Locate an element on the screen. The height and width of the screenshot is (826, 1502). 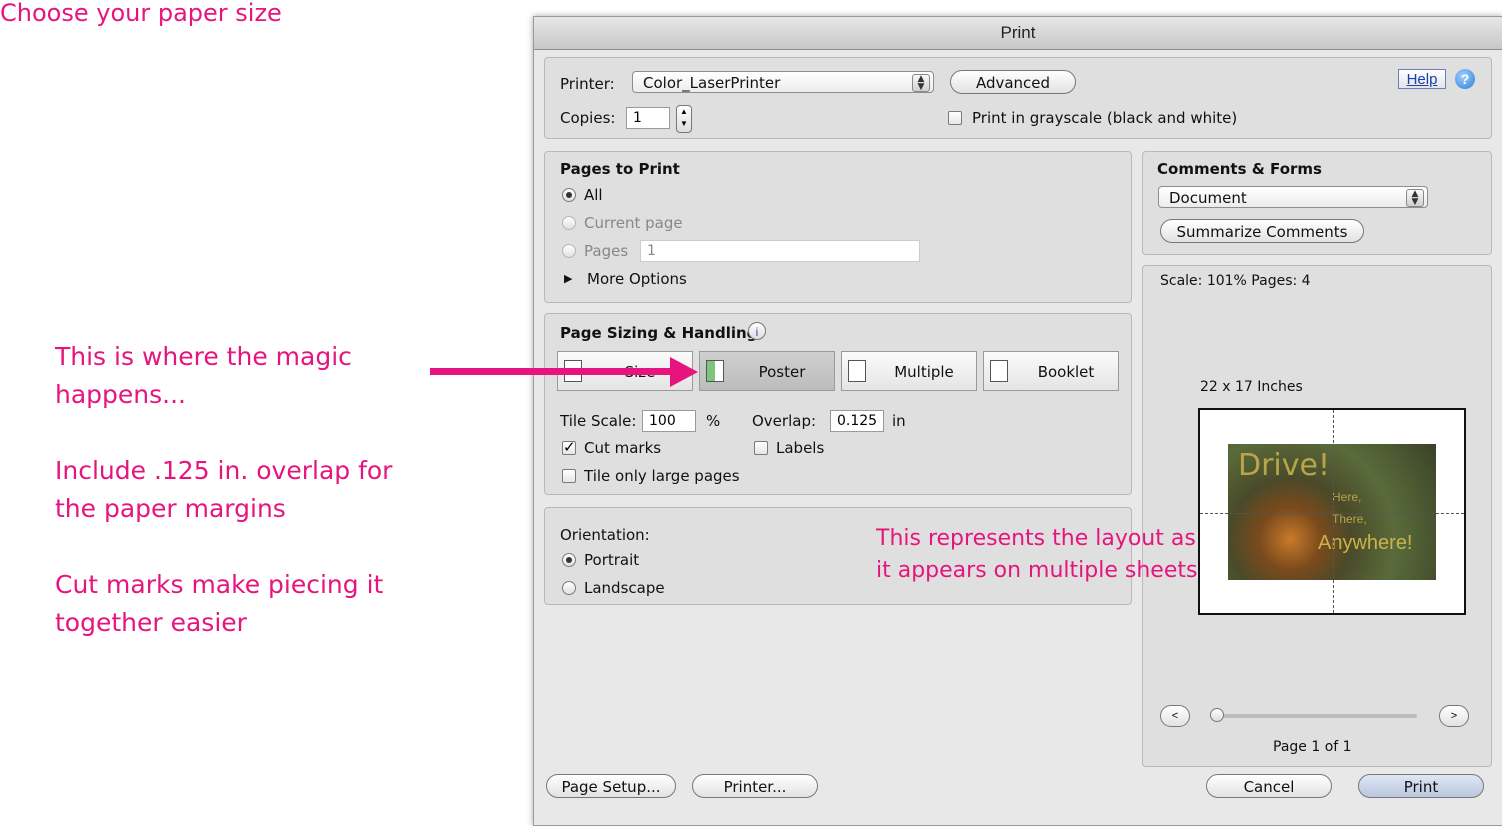
annotation-arrow-line is located at coordinates (555, 371).